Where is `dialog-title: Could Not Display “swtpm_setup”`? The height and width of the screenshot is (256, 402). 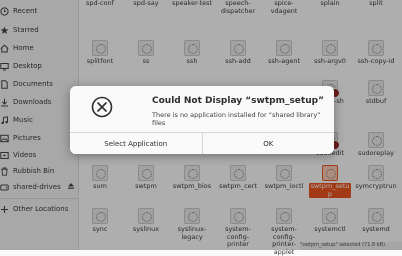 dialog-title: Could Not Display “swtpm_setup” is located at coordinates (238, 101).